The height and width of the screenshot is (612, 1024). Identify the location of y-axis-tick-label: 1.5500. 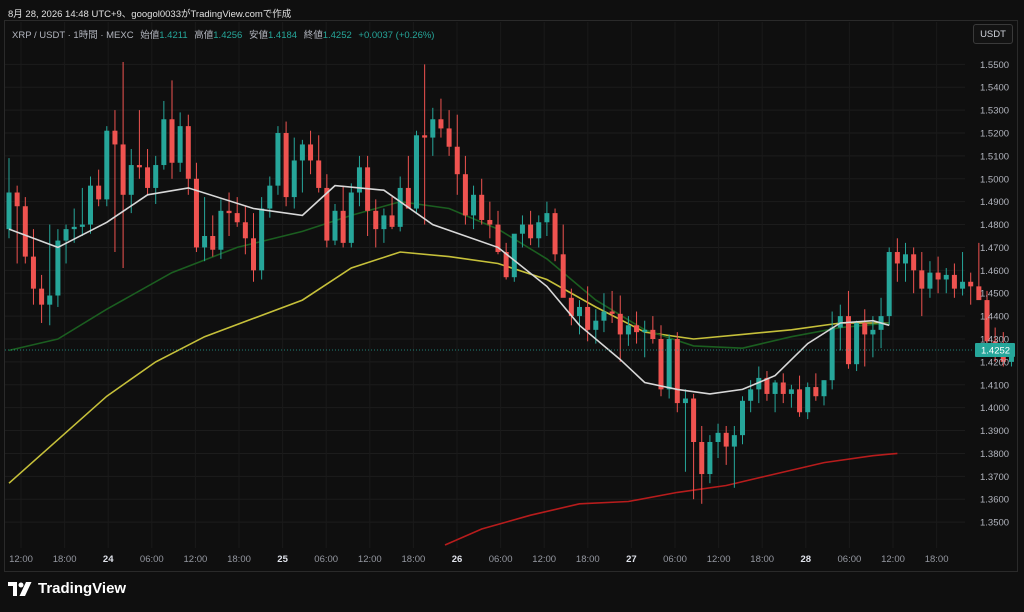
(994, 65).